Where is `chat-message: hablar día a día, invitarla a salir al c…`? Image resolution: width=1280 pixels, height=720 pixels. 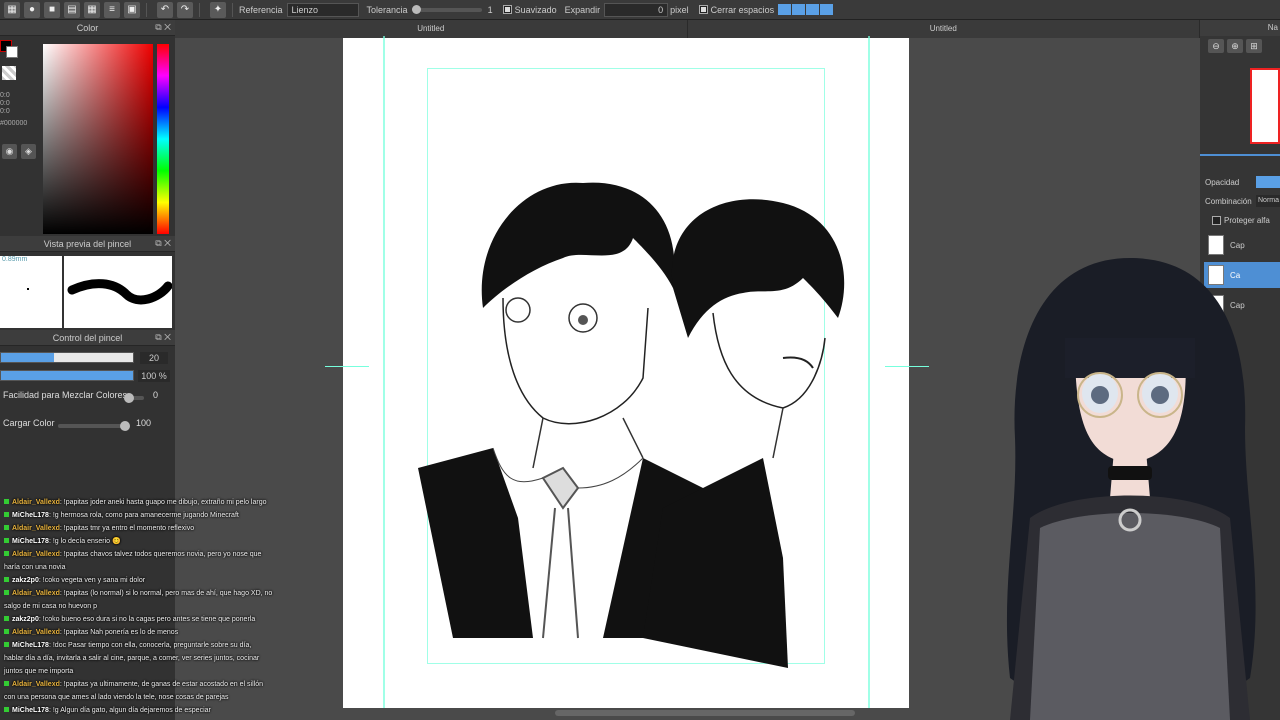 chat-message: hablar día a día, invitarla a salir al c… is located at coordinates (139, 658).